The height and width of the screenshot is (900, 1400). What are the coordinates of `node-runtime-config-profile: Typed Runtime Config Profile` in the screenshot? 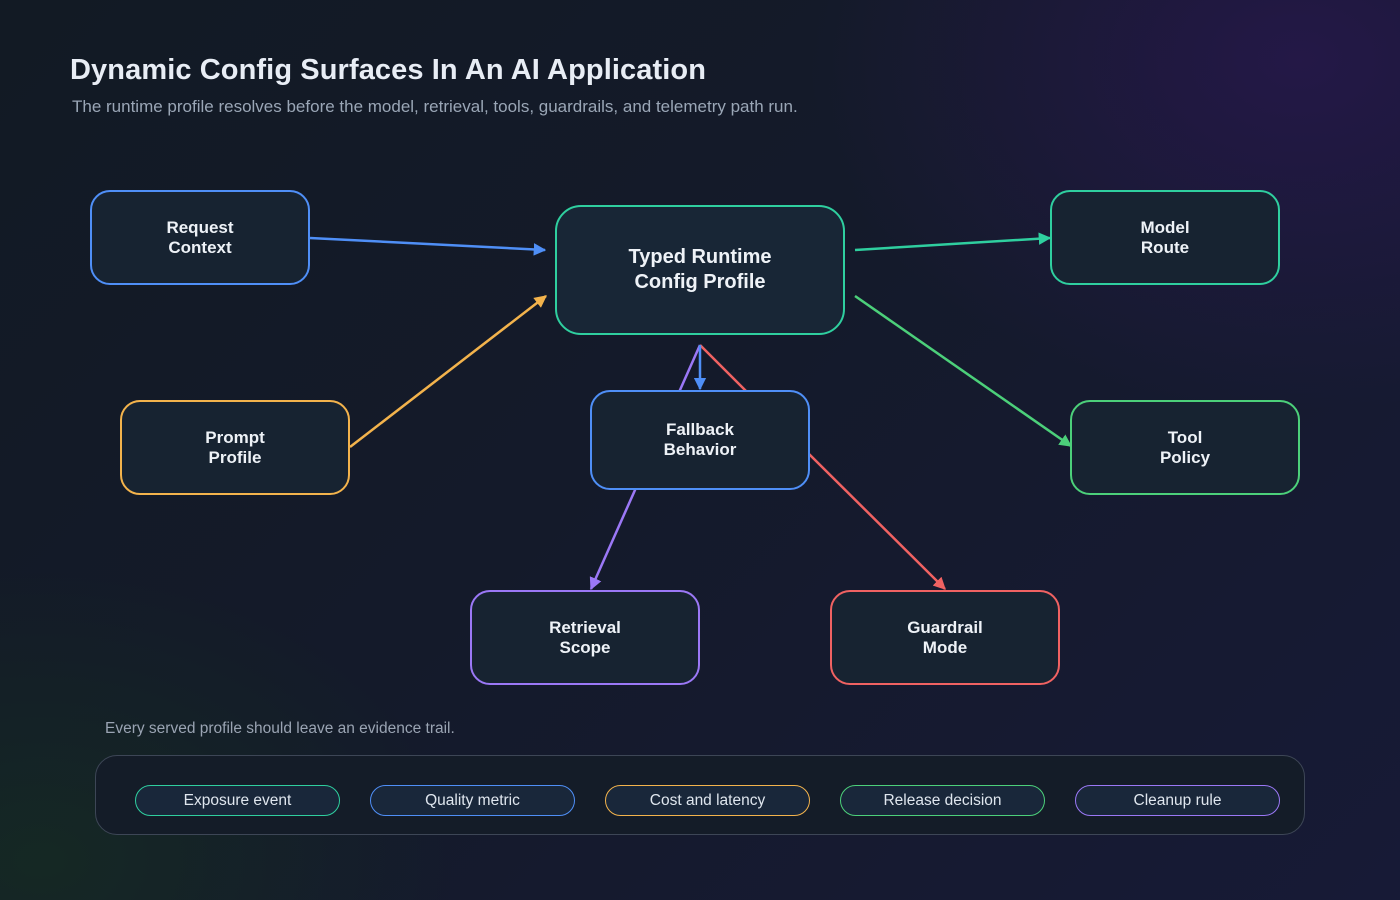 It's located at (700, 270).